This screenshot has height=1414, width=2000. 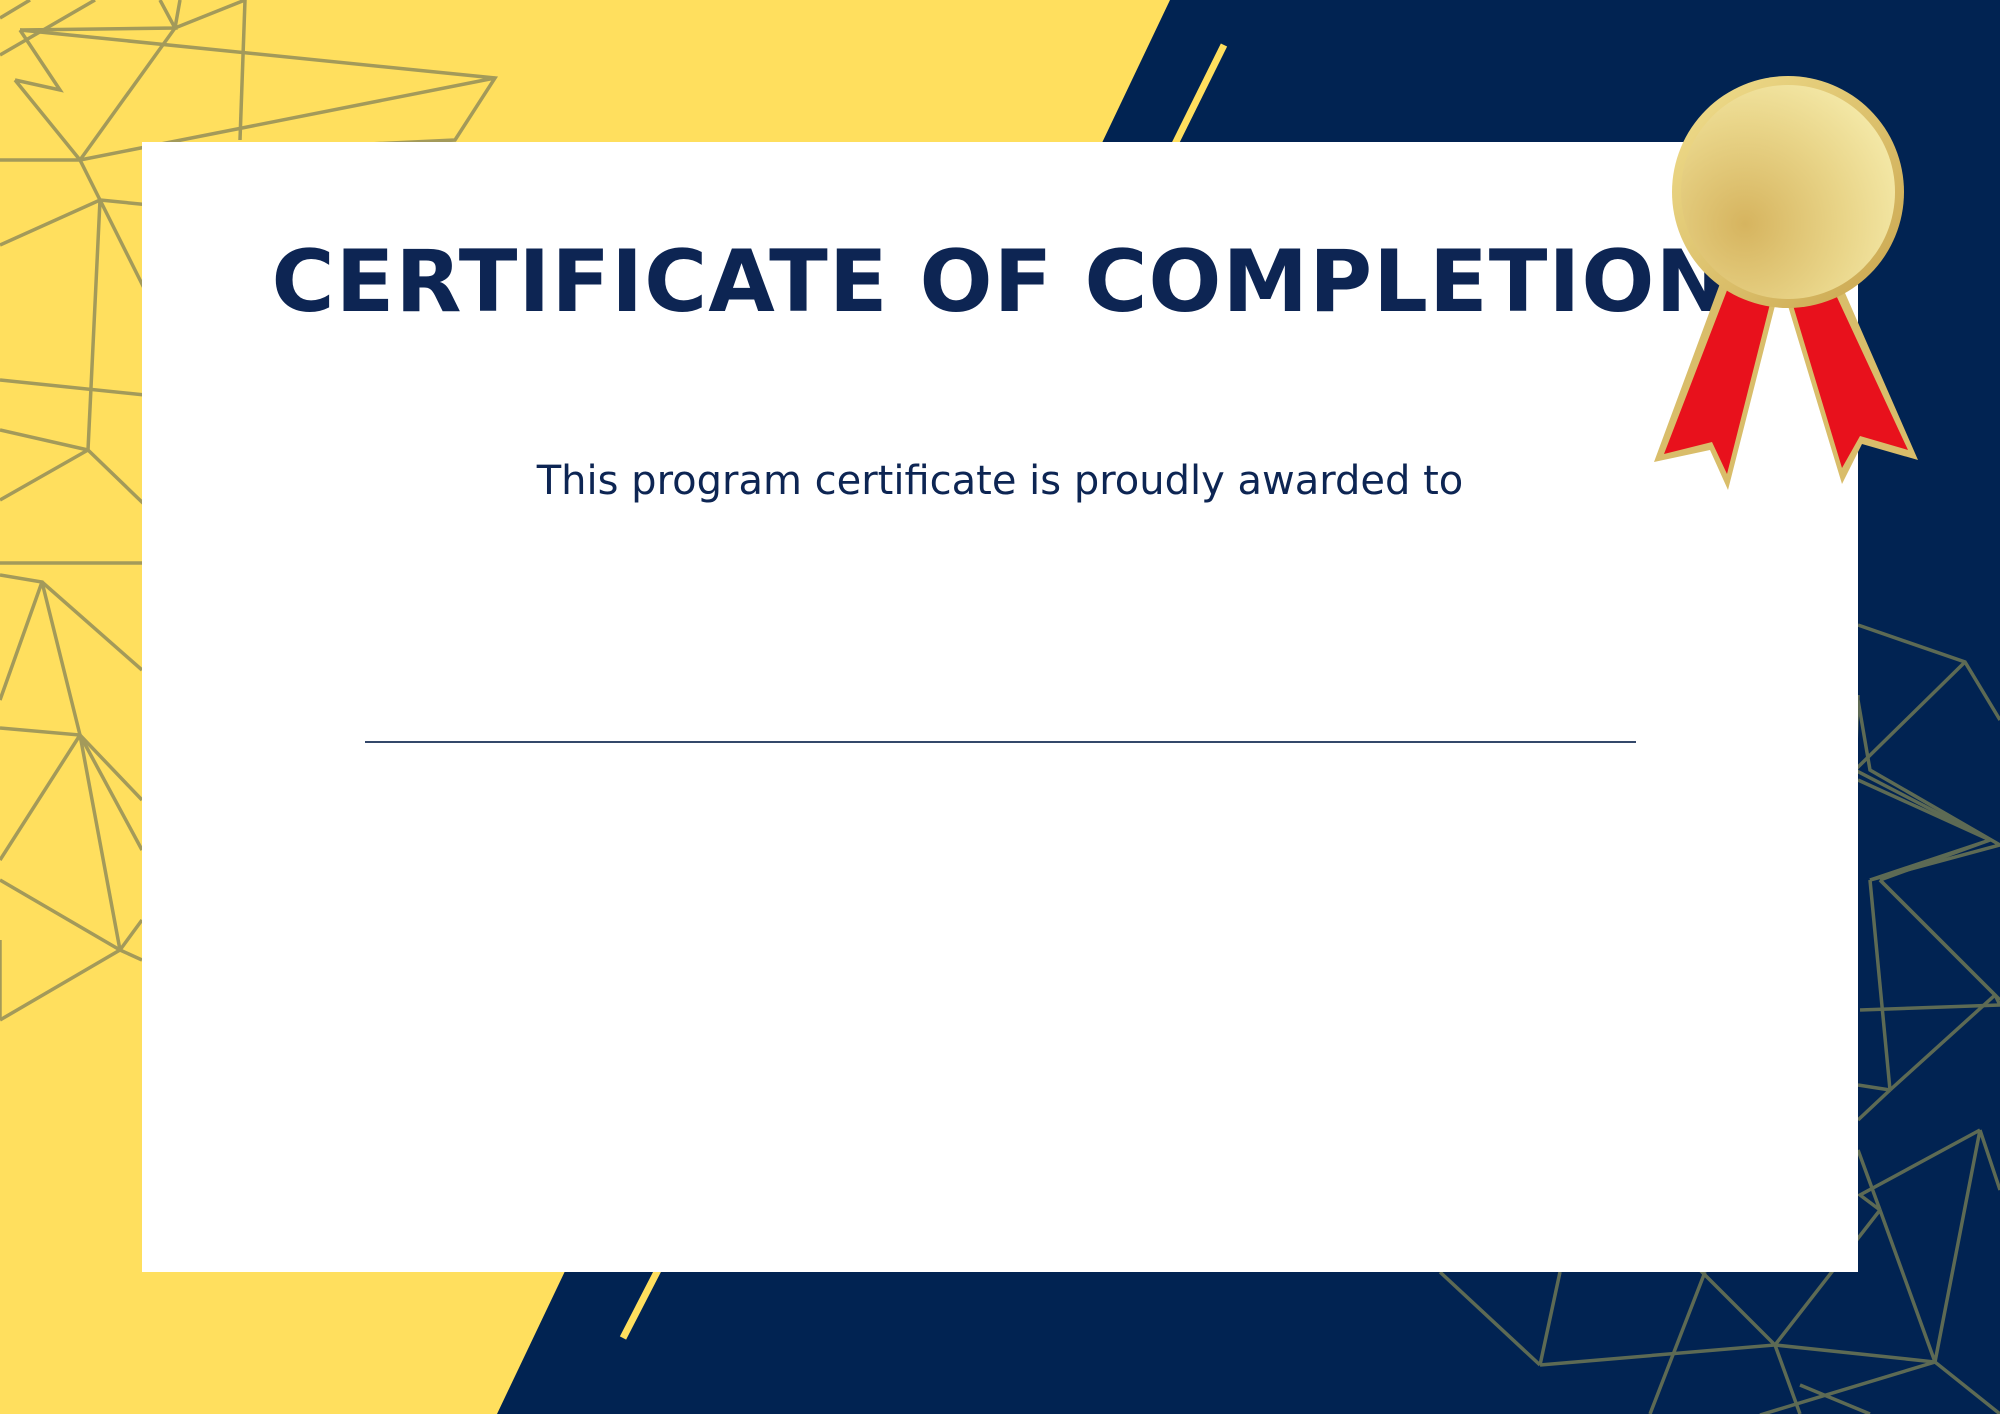 I want to click on award-ribbon-medal-icon, so click(x=1786, y=283).